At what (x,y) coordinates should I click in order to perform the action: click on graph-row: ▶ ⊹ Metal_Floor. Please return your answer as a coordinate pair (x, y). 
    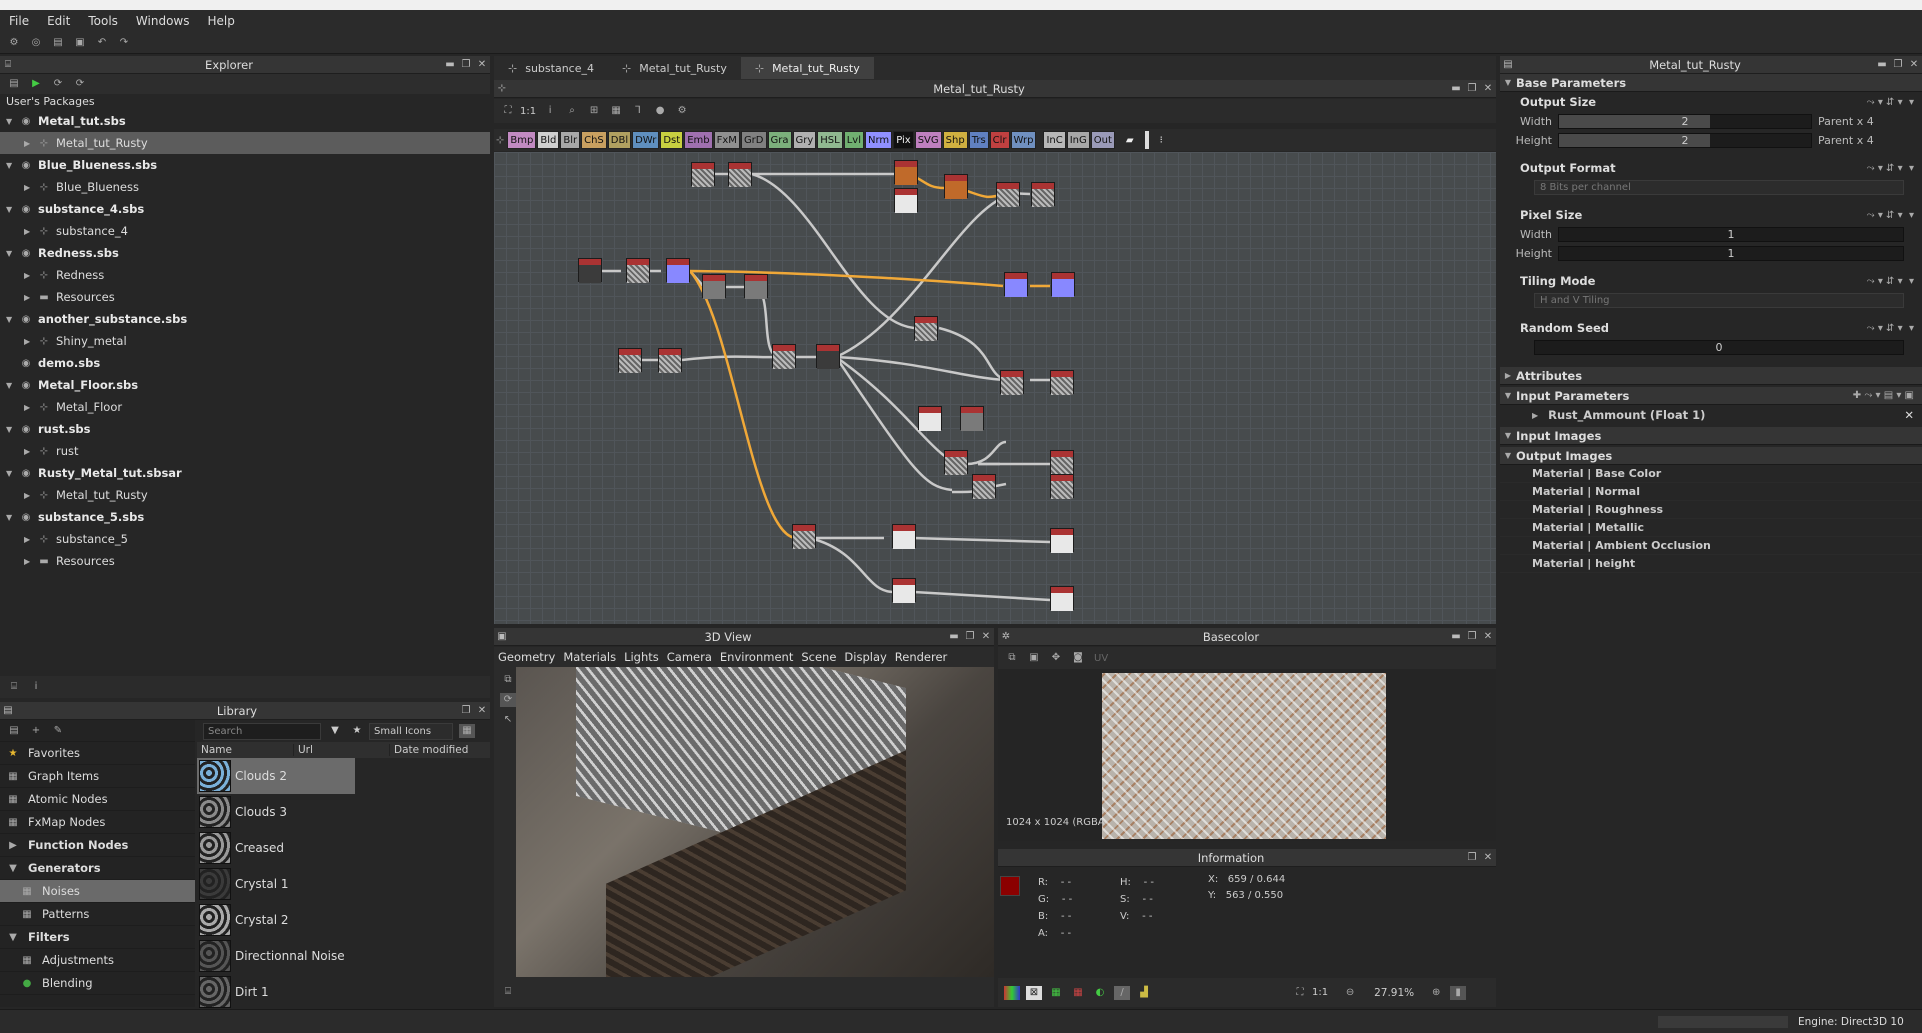
    Looking at the image, I should click on (245, 407).